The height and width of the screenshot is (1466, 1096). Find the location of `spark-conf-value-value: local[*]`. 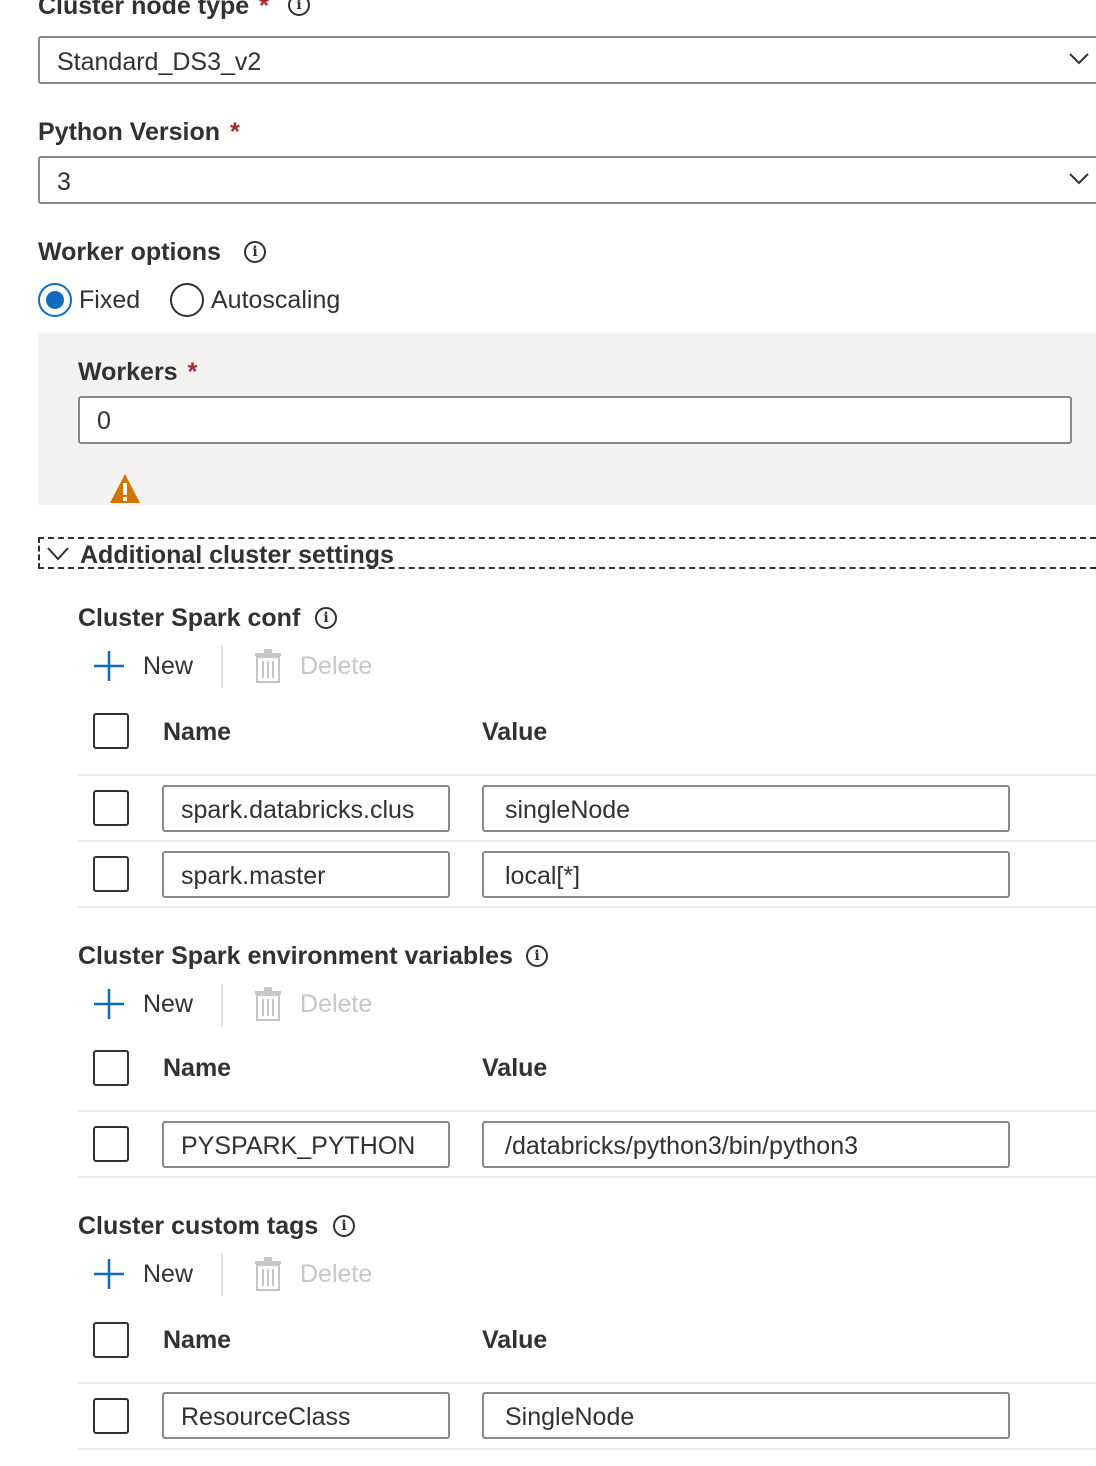

spark-conf-value-value: local[*] is located at coordinates (543, 876).